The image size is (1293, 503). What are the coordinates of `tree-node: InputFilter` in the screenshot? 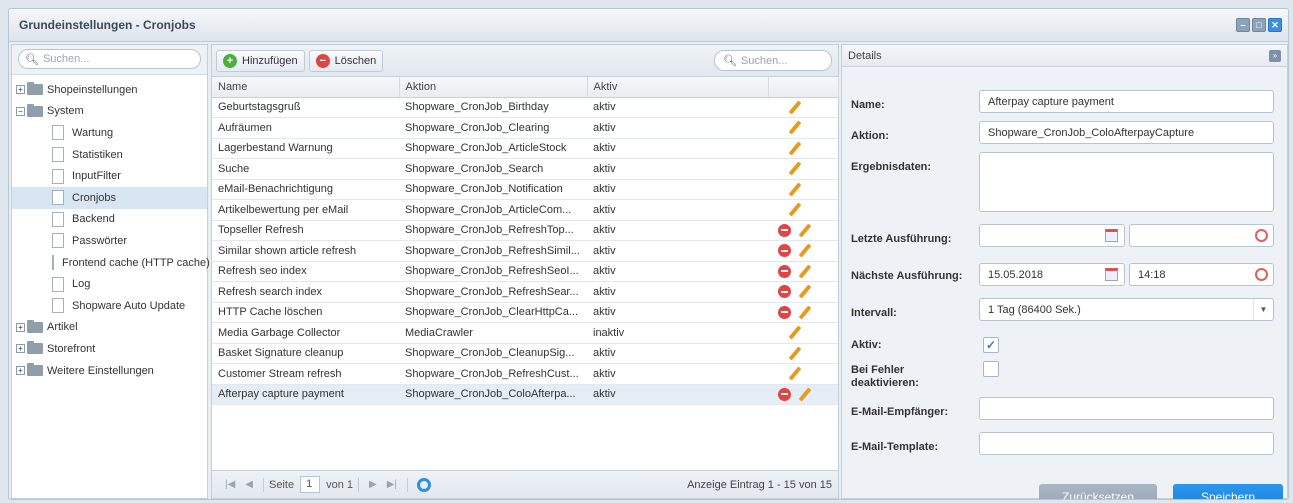 It's located at (109, 176).